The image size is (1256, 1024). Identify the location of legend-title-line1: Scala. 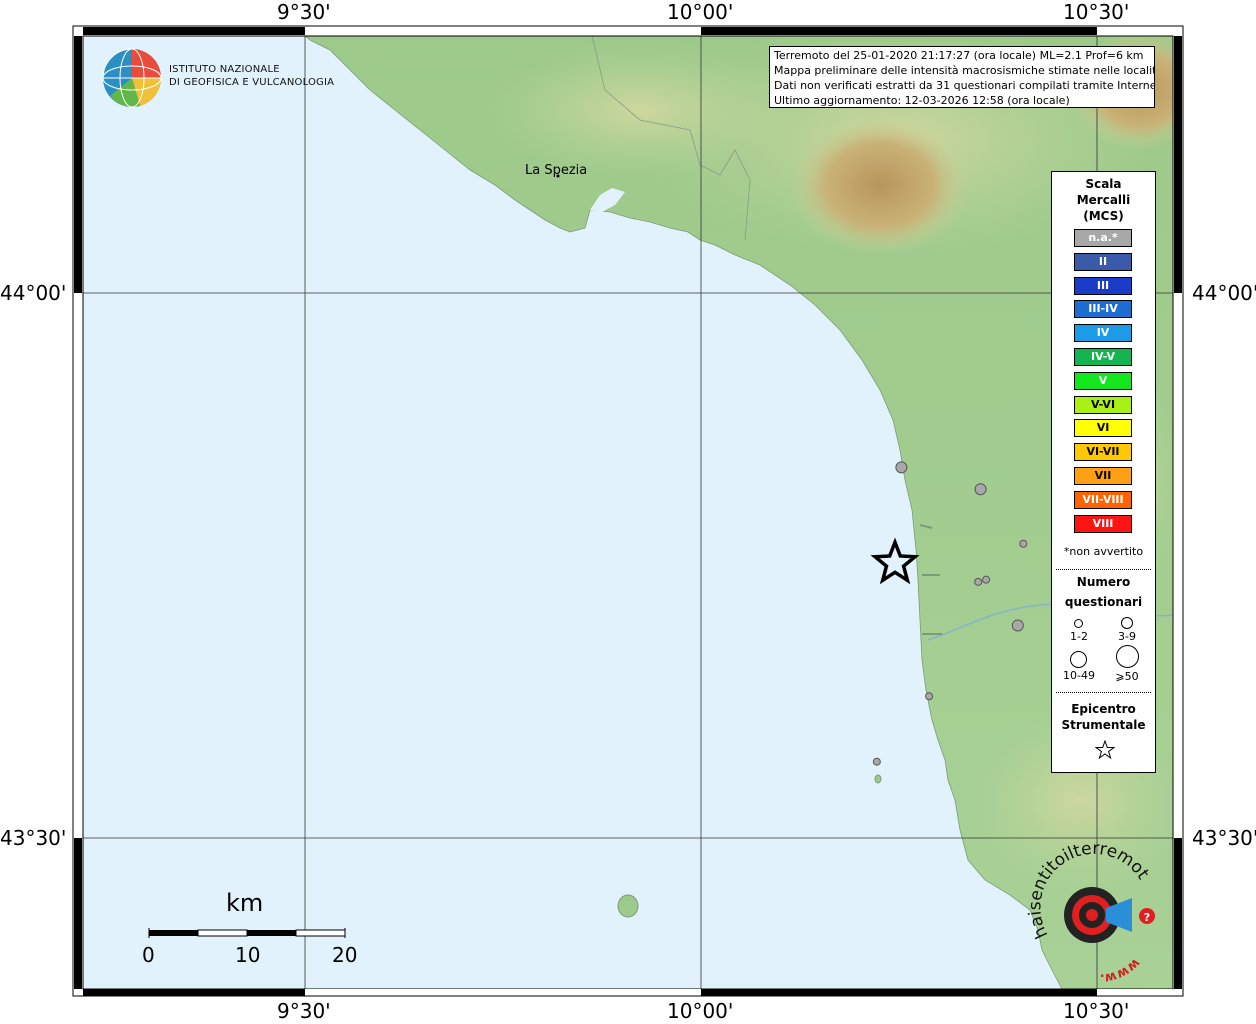
(1103, 184).